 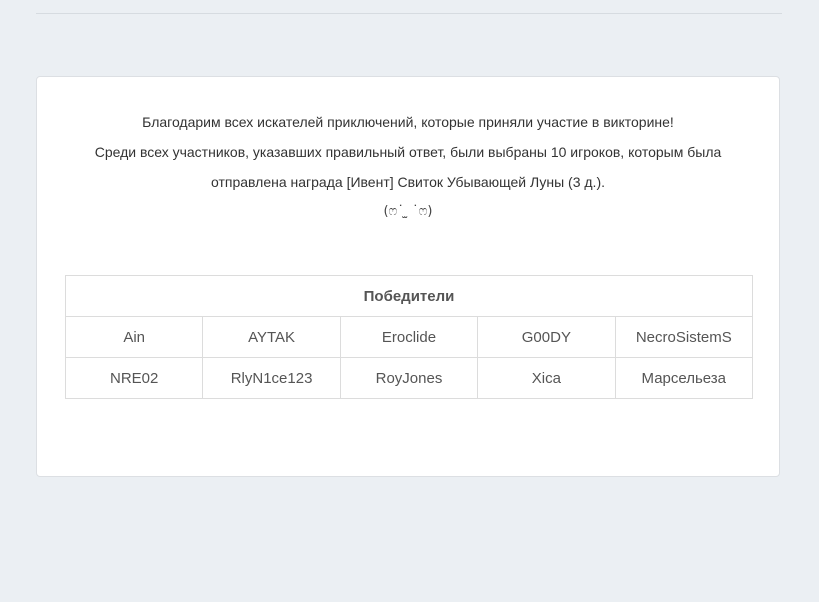 I want to click on winner-cell: Ain, so click(x=134, y=337).